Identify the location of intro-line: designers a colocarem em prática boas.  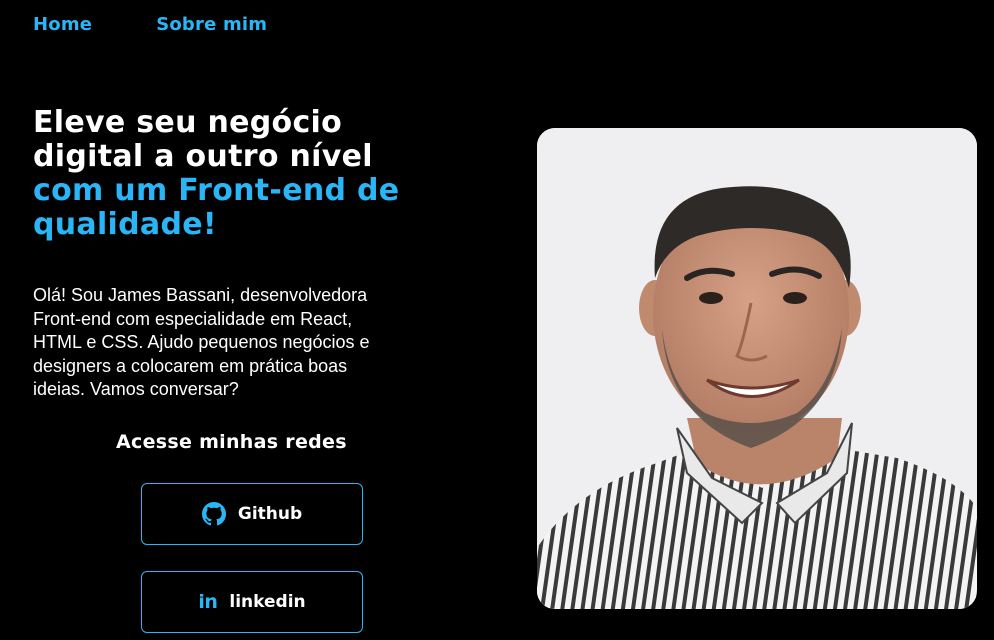
(190, 365).